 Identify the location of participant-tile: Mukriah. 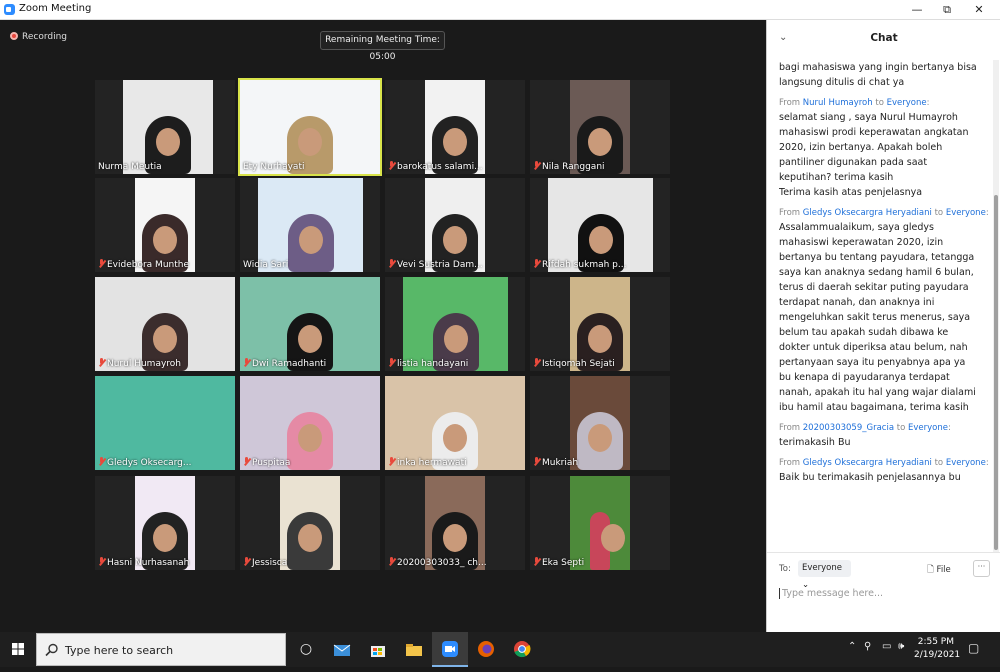
(600, 423).